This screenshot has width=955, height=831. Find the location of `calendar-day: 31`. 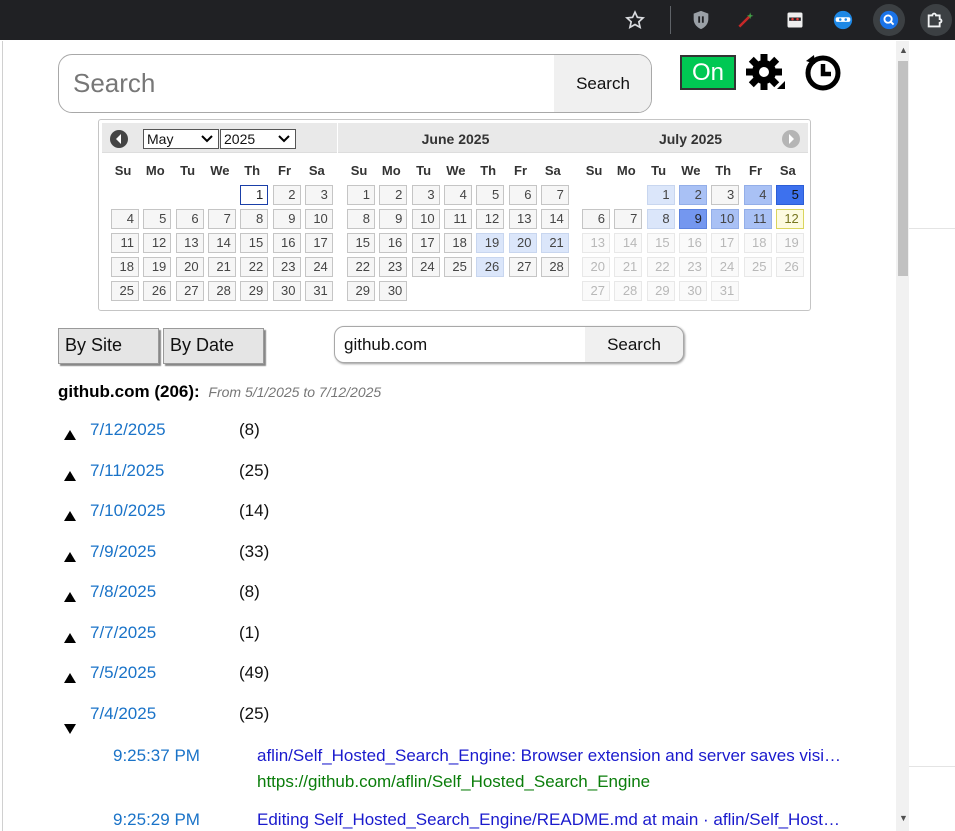

calendar-day: 31 is located at coordinates (318, 291).